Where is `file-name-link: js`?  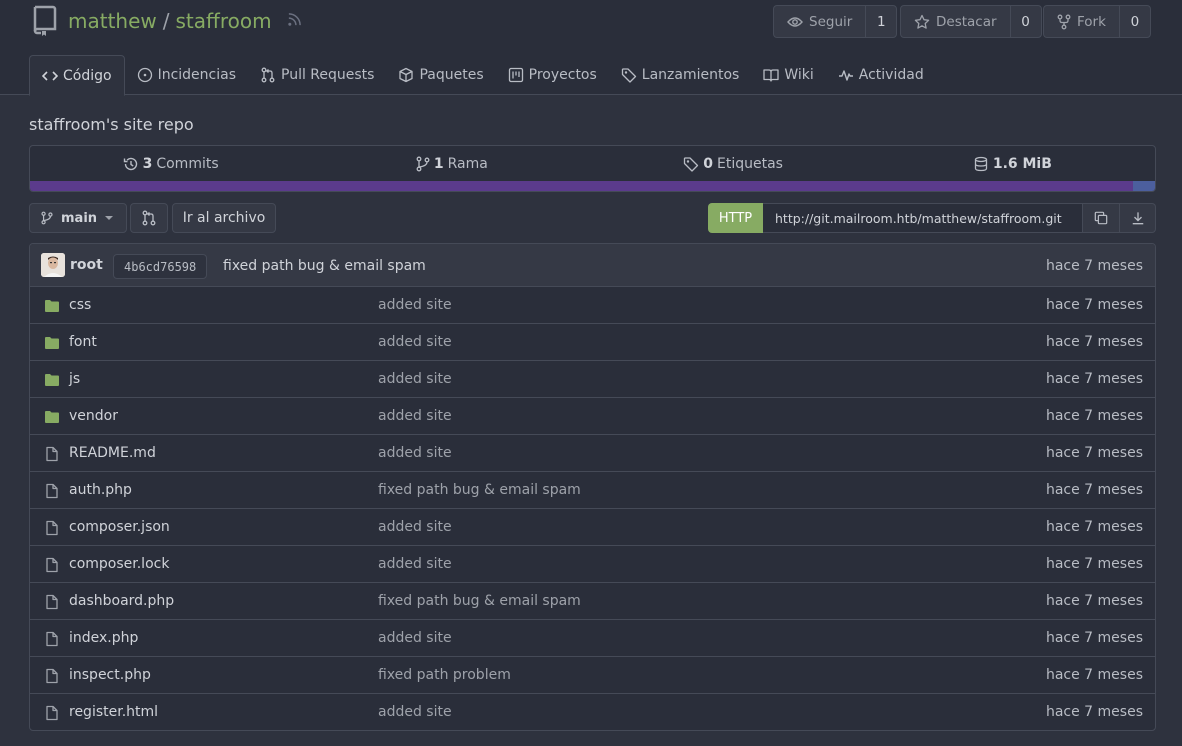
file-name-link: js is located at coordinates (74, 379).